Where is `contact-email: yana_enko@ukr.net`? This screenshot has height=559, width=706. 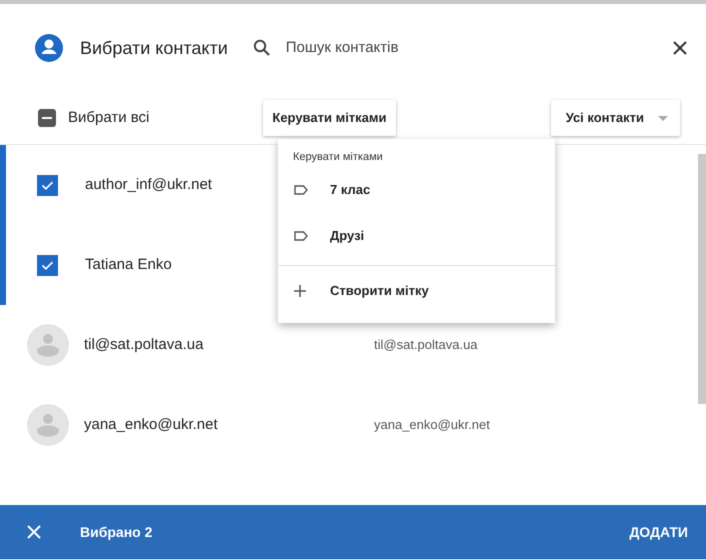 contact-email: yana_enko@ukr.net is located at coordinates (432, 425).